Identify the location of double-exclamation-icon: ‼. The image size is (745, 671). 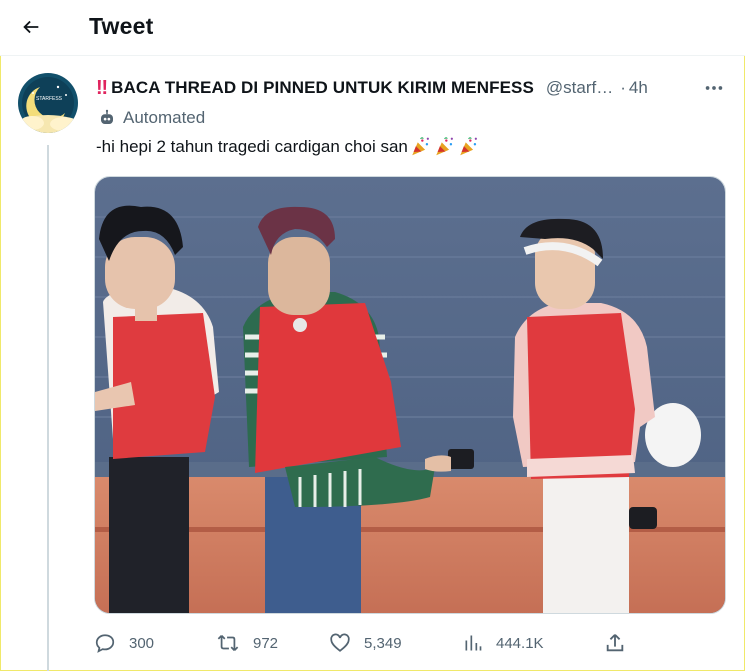
(102, 87).